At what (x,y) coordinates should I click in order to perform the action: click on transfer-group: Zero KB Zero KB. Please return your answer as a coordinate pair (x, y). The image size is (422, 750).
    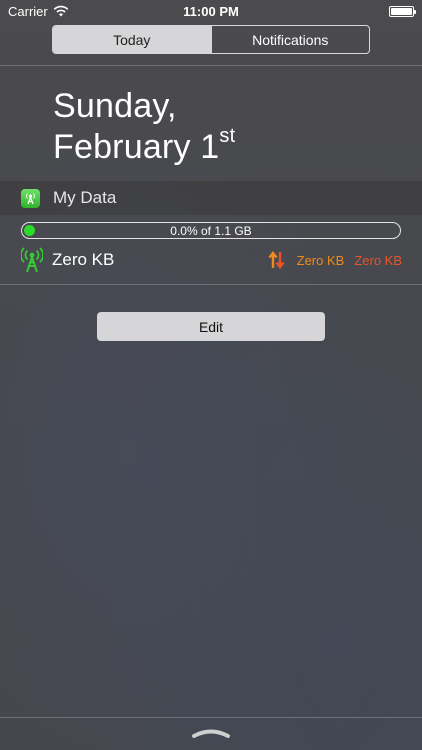
    Looking at the image, I should click on (335, 260).